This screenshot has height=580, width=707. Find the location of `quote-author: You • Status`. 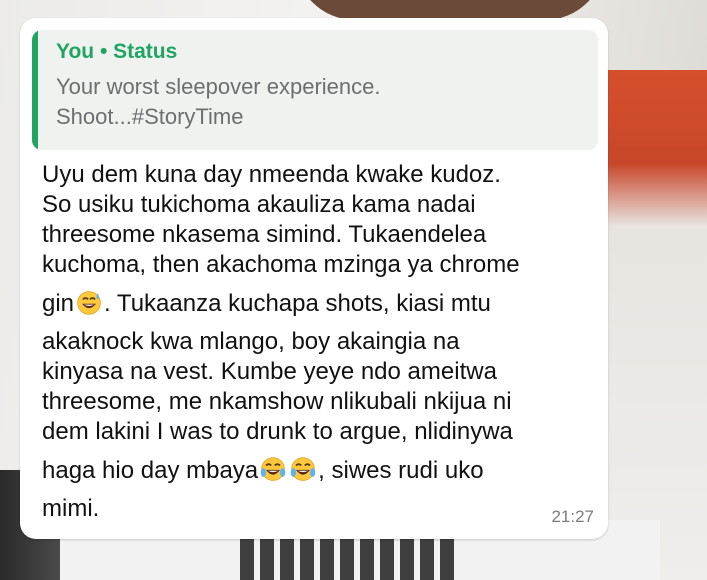

quote-author: You • Status is located at coordinates (117, 51).